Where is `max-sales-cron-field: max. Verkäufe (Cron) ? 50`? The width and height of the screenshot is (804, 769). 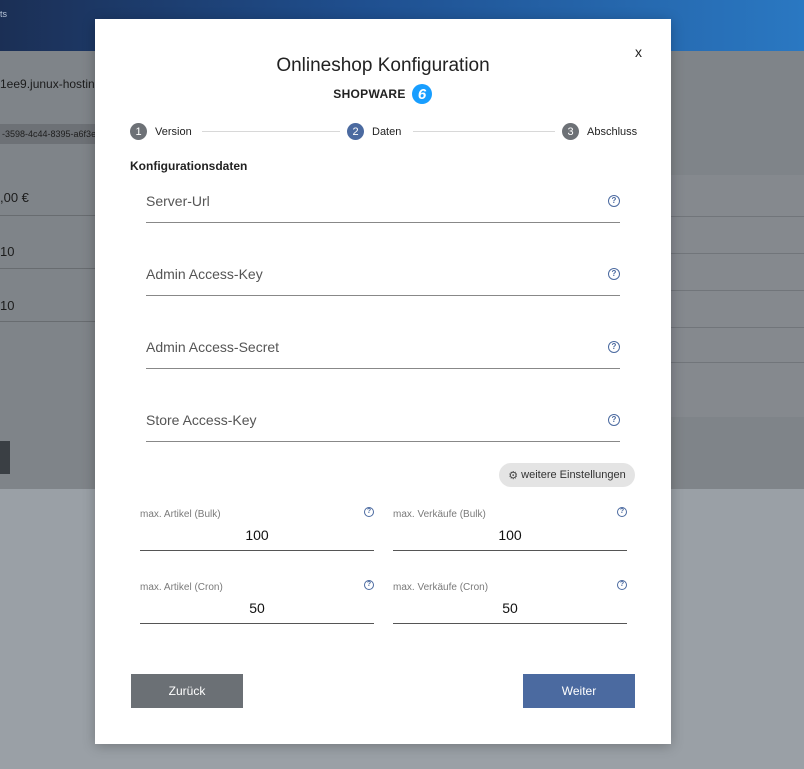
max-sales-cron-field: max. Verkäufe (Cron) ? 50 is located at coordinates (510, 602).